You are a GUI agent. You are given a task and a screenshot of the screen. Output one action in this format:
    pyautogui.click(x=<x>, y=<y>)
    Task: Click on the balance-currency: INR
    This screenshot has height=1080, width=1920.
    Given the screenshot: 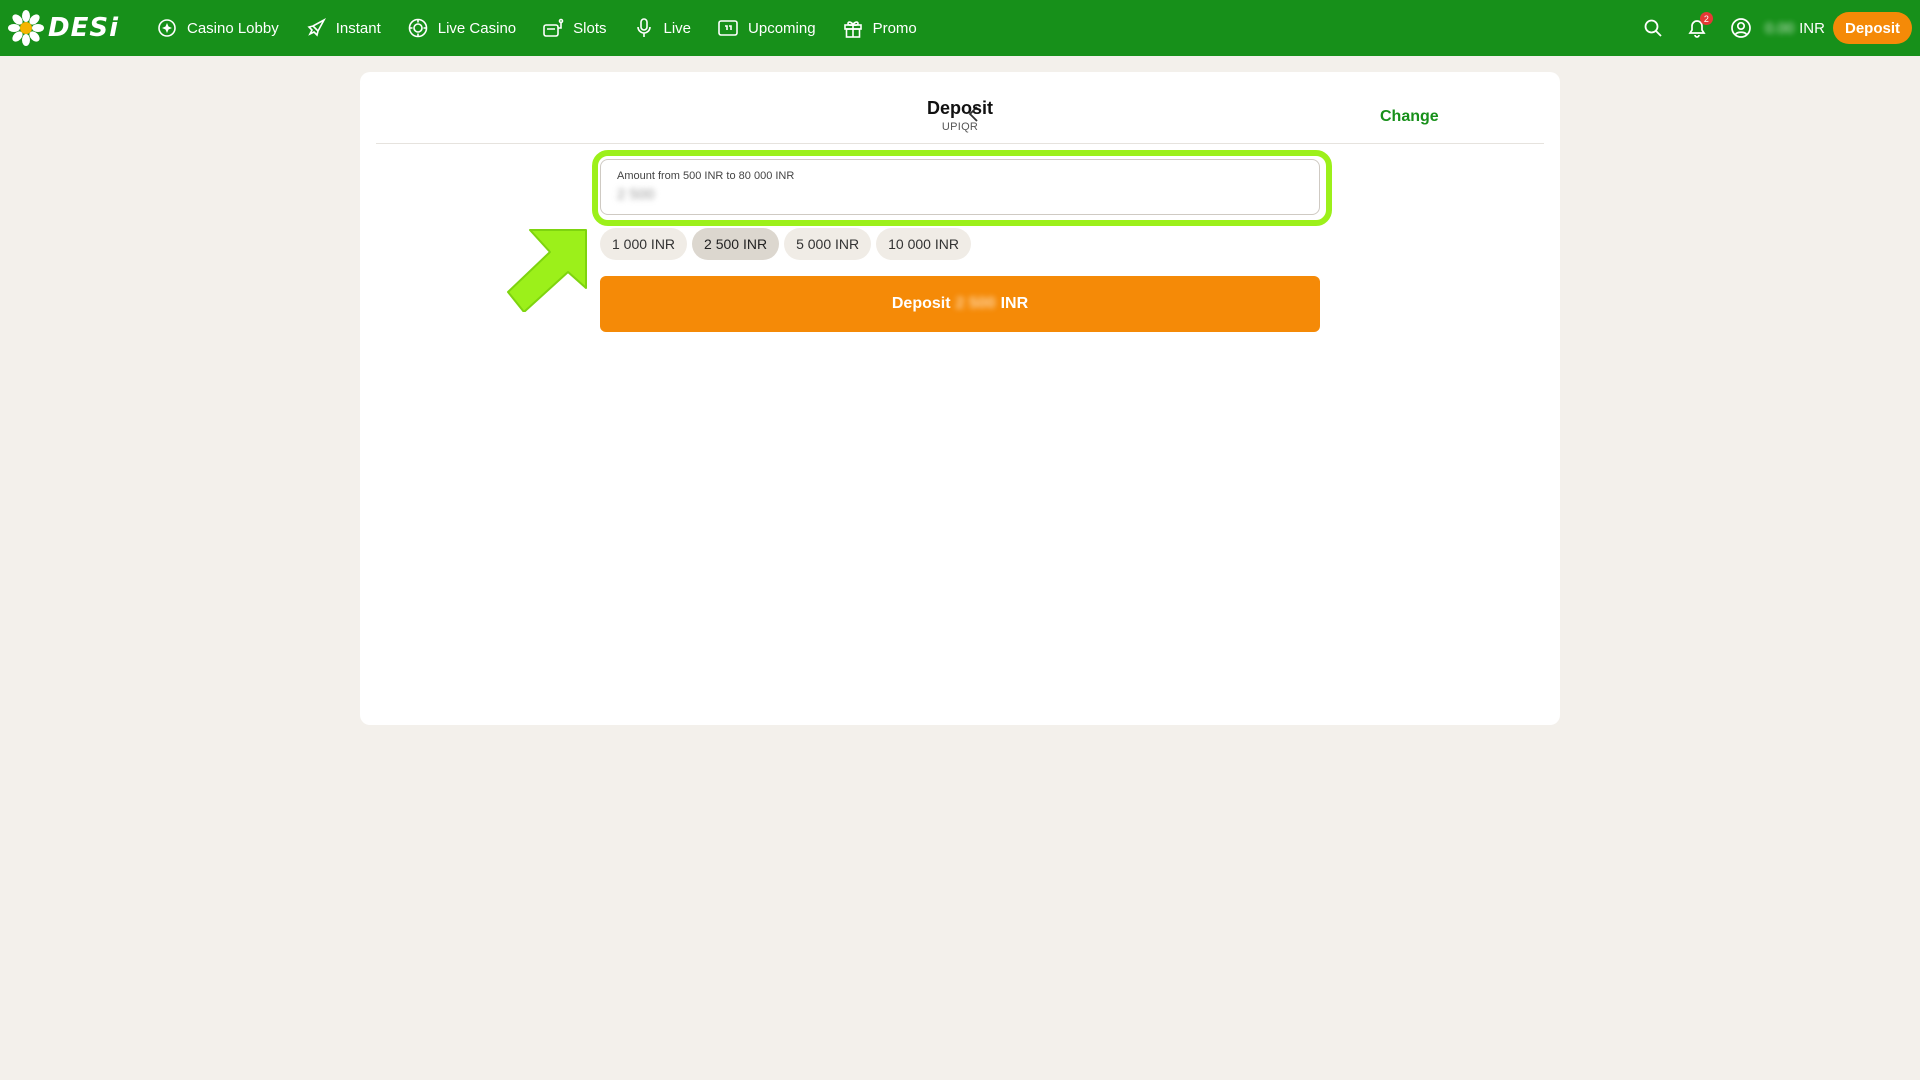 What is the action you would take?
    pyautogui.click(x=1812, y=28)
    